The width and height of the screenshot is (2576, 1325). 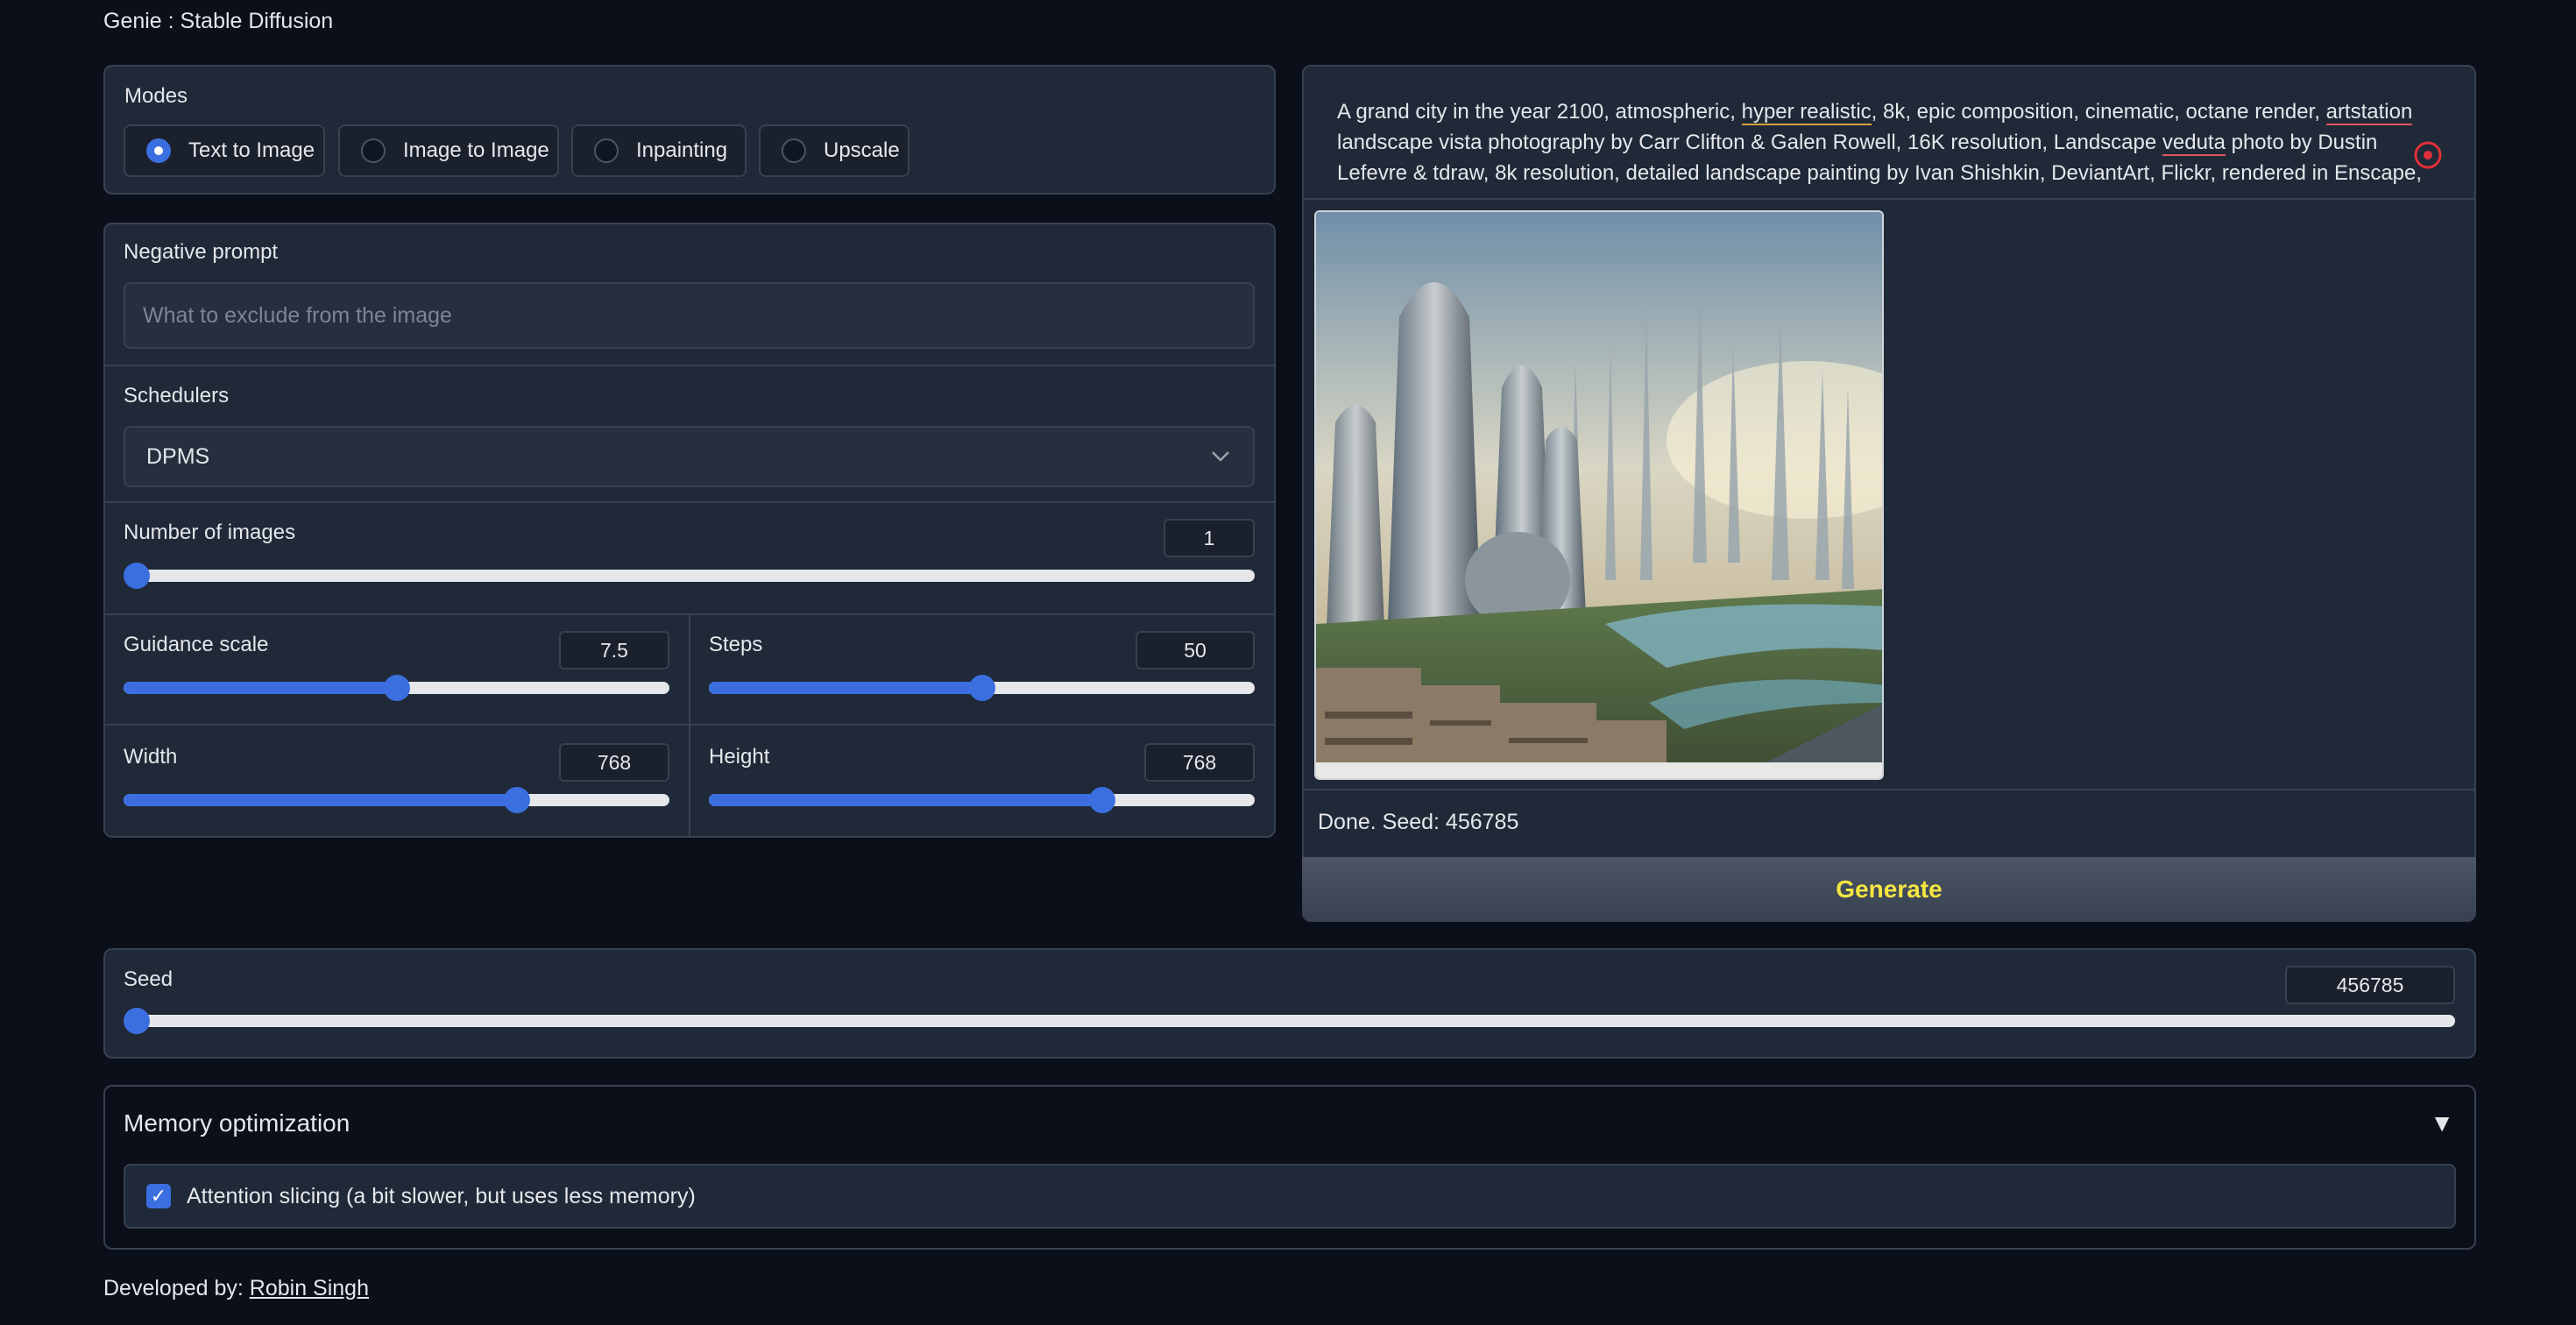 What do you see at coordinates (178, 456) in the screenshot?
I see `schedulers-selected-value: DPMS` at bounding box center [178, 456].